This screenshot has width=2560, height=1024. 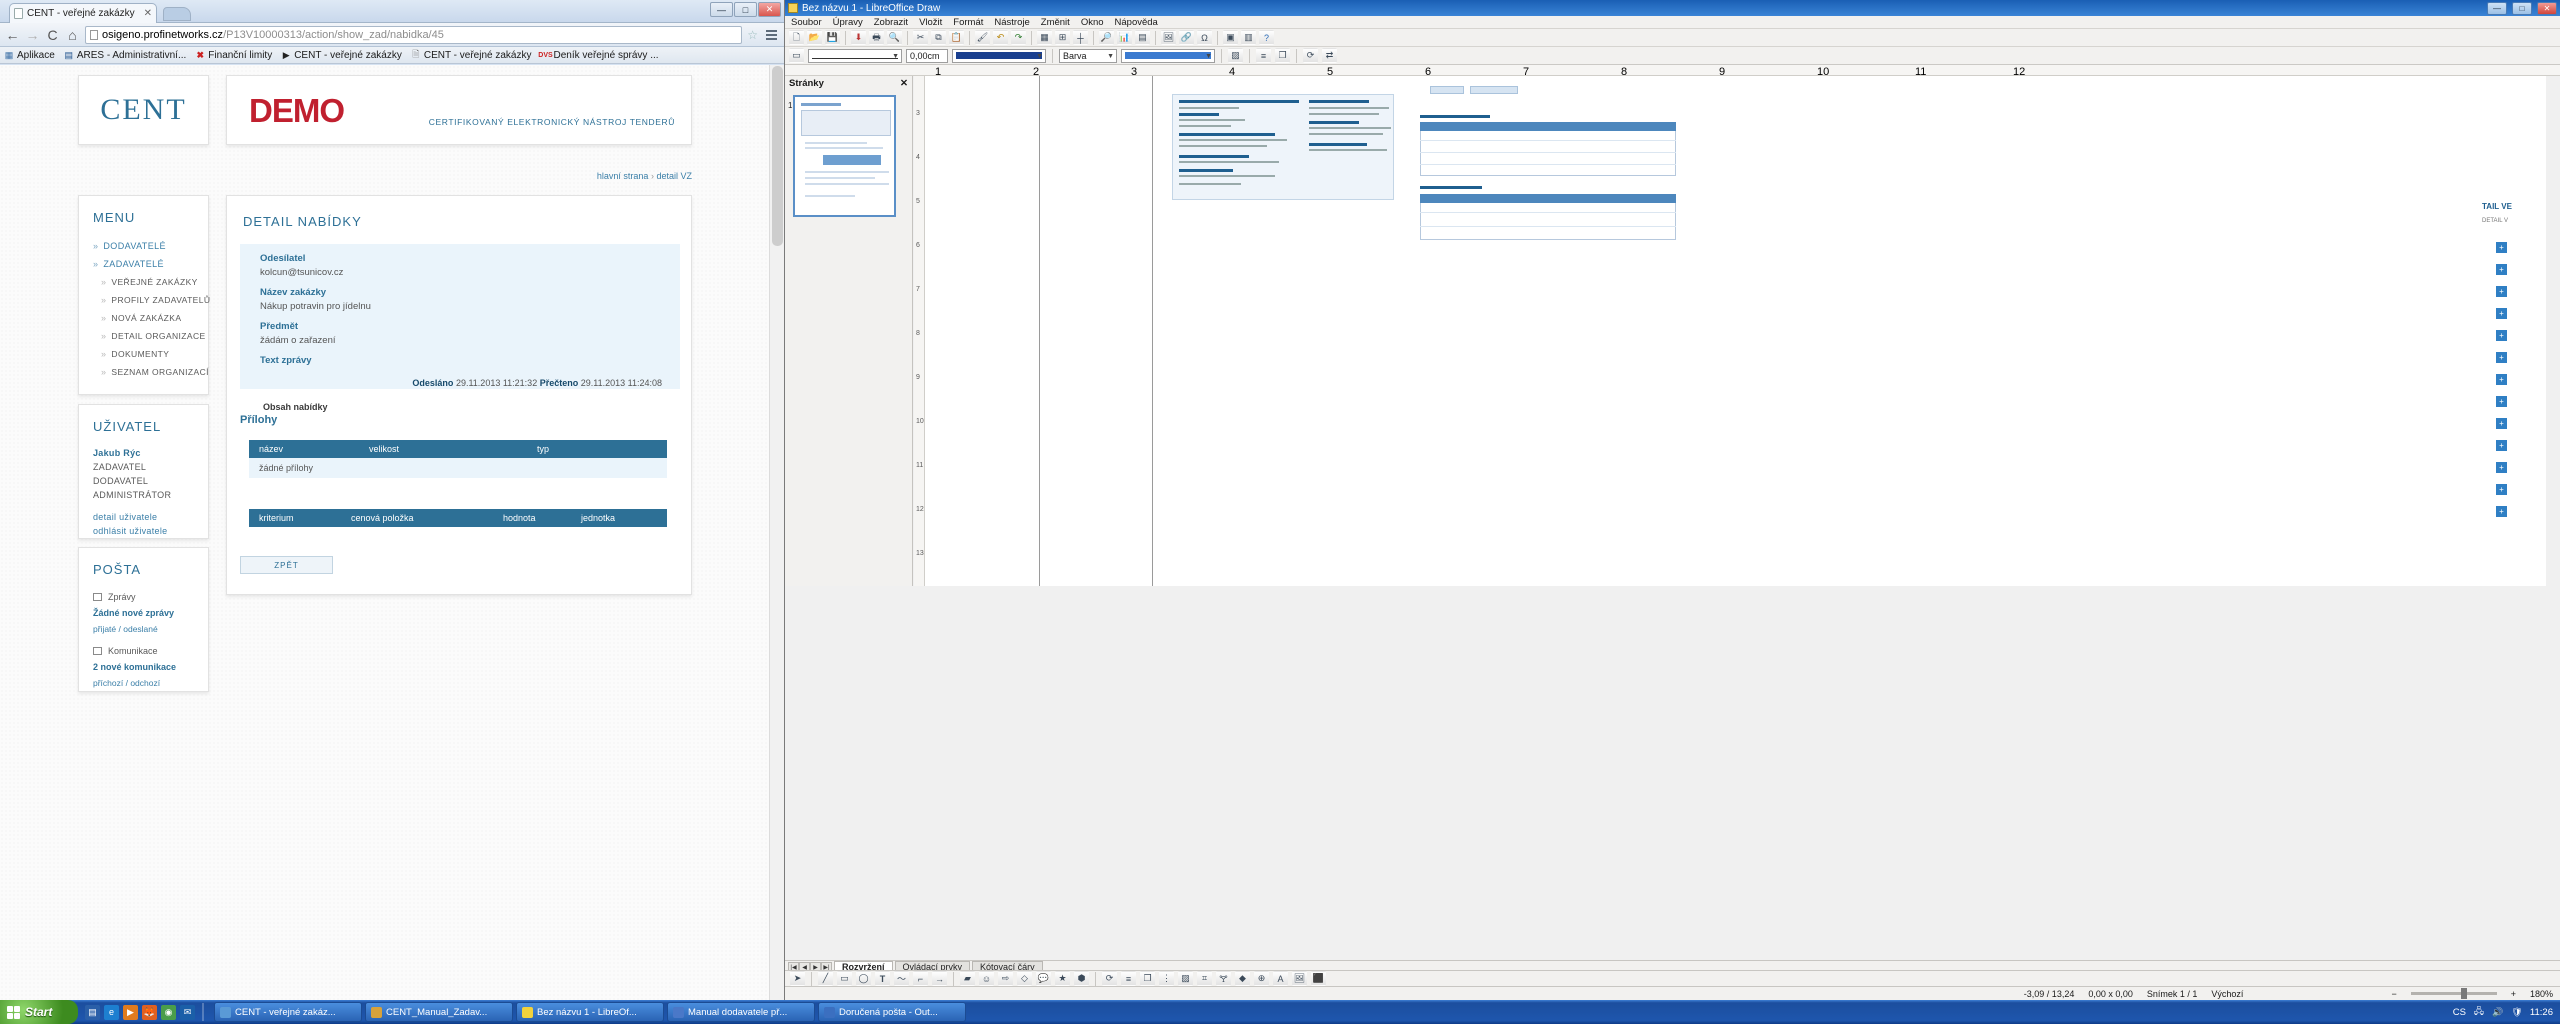 What do you see at coordinates (2512, 331) in the screenshot?
I see `pasted-image-far-right: TAIL VE DETAIL V` at bounding box center [2512, 331].